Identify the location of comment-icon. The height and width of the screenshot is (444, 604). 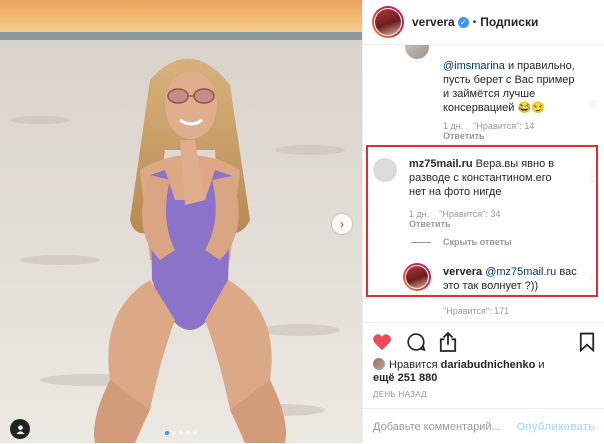
(416, 342).